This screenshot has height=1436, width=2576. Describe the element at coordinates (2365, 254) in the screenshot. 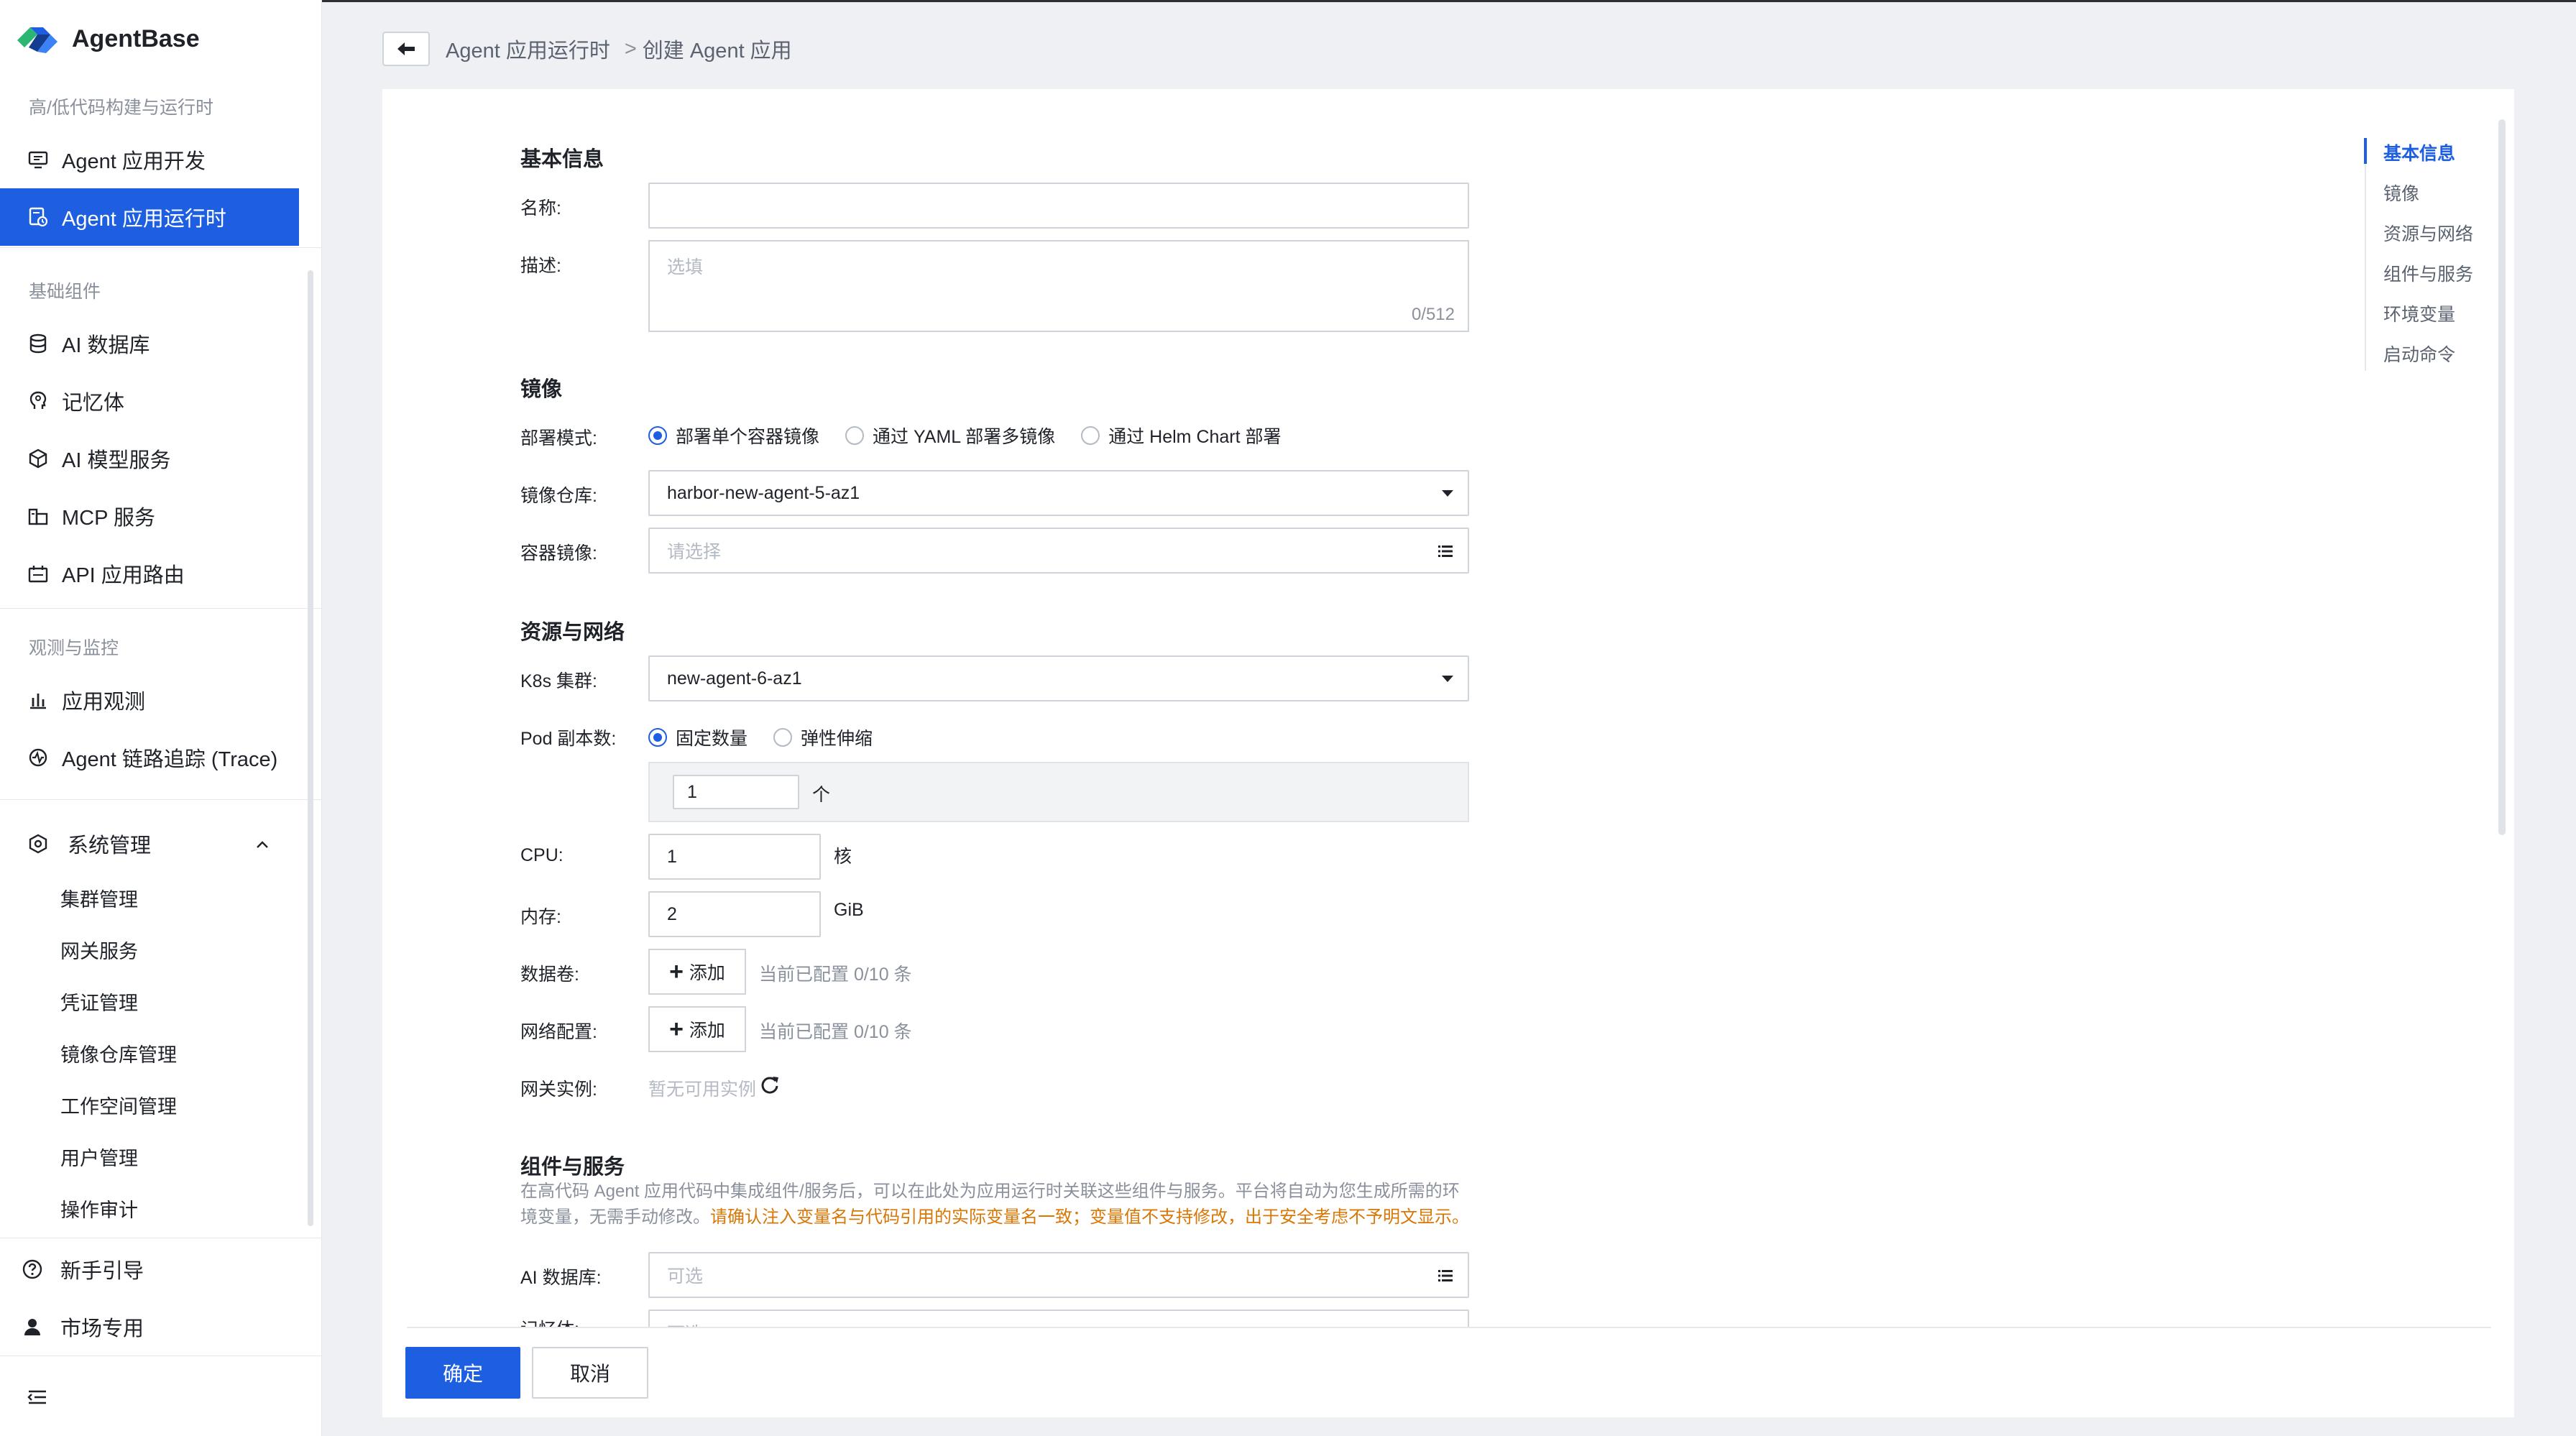

I see `anchor-track` at that location.